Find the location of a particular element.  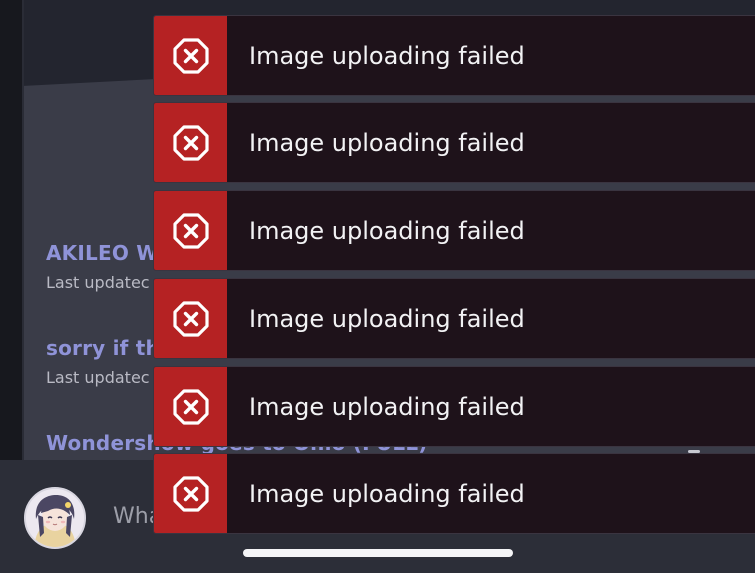

thread-title: sorry if th is located at coordinates (103, 348).